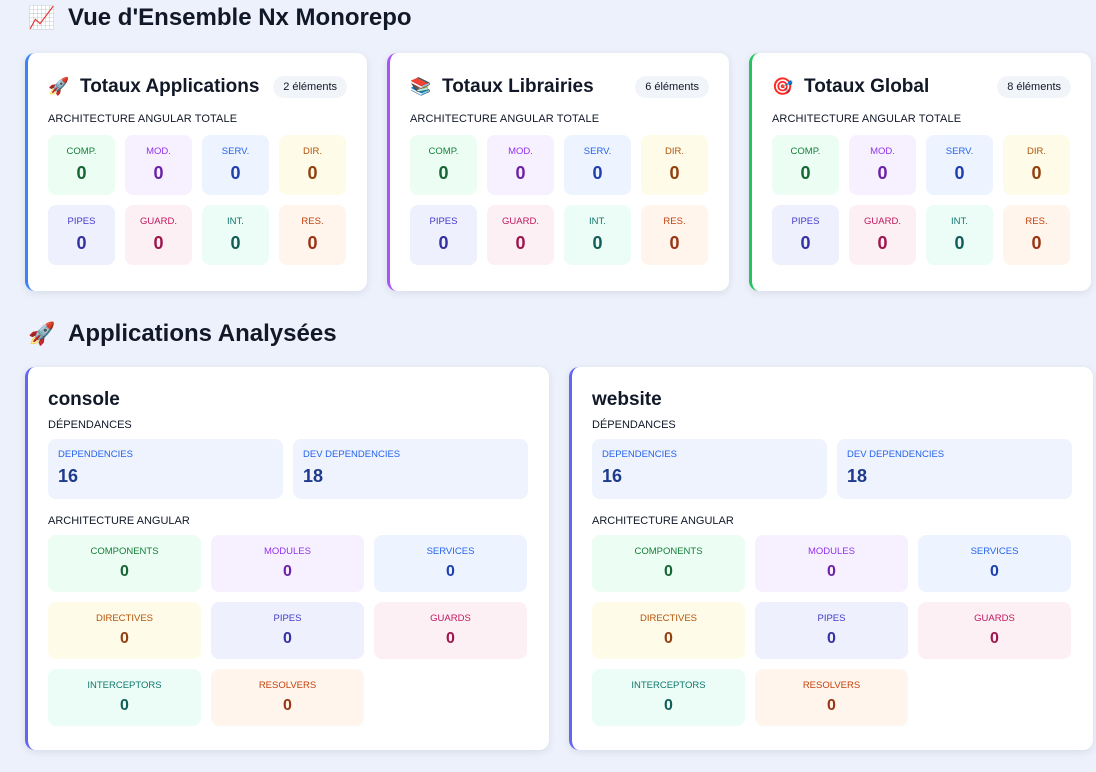 The height and width of the screenshot is (772, 1096). Describe the element at coordinates (310, 87) in the screenshot. I see `count-badge: 2 éléments` at that location.